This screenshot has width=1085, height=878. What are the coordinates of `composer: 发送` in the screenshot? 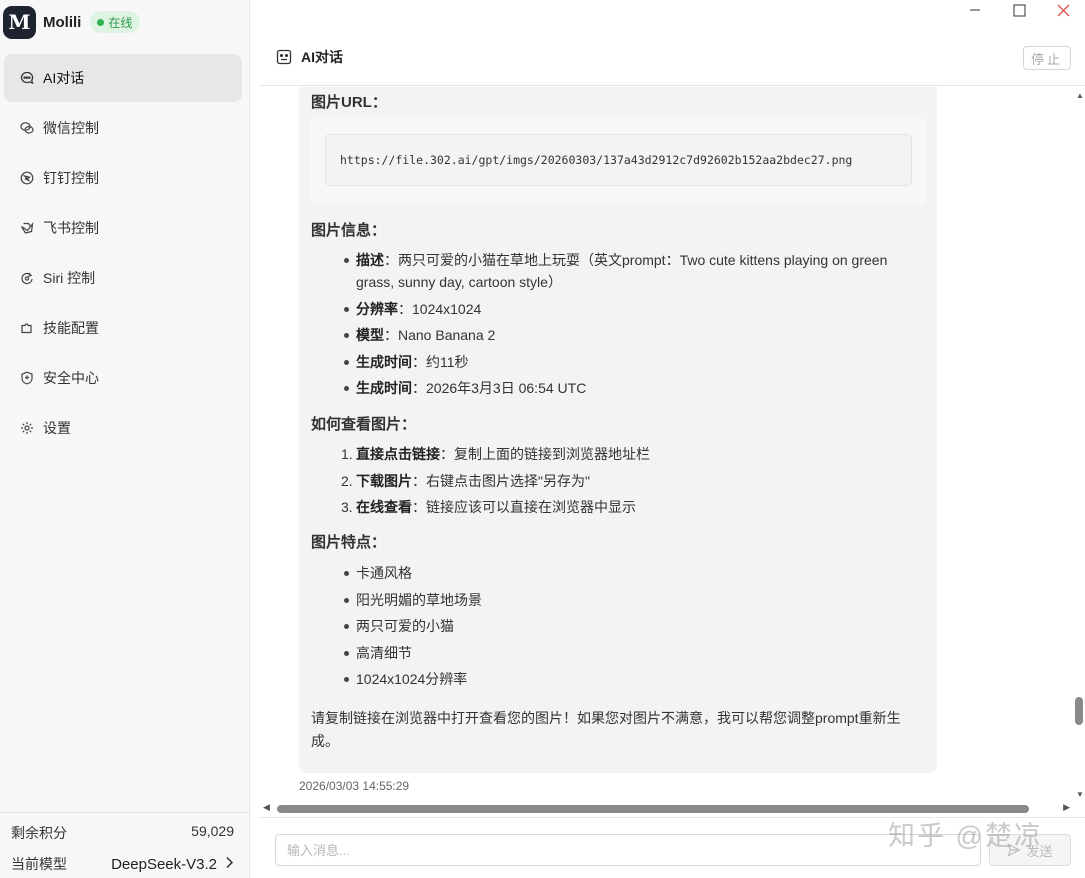 It's located at (672, 847).